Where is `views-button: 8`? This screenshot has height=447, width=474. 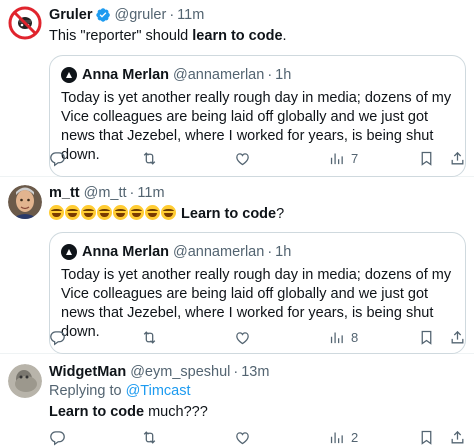
views-button: 8 is located at coordinates (343, 337).